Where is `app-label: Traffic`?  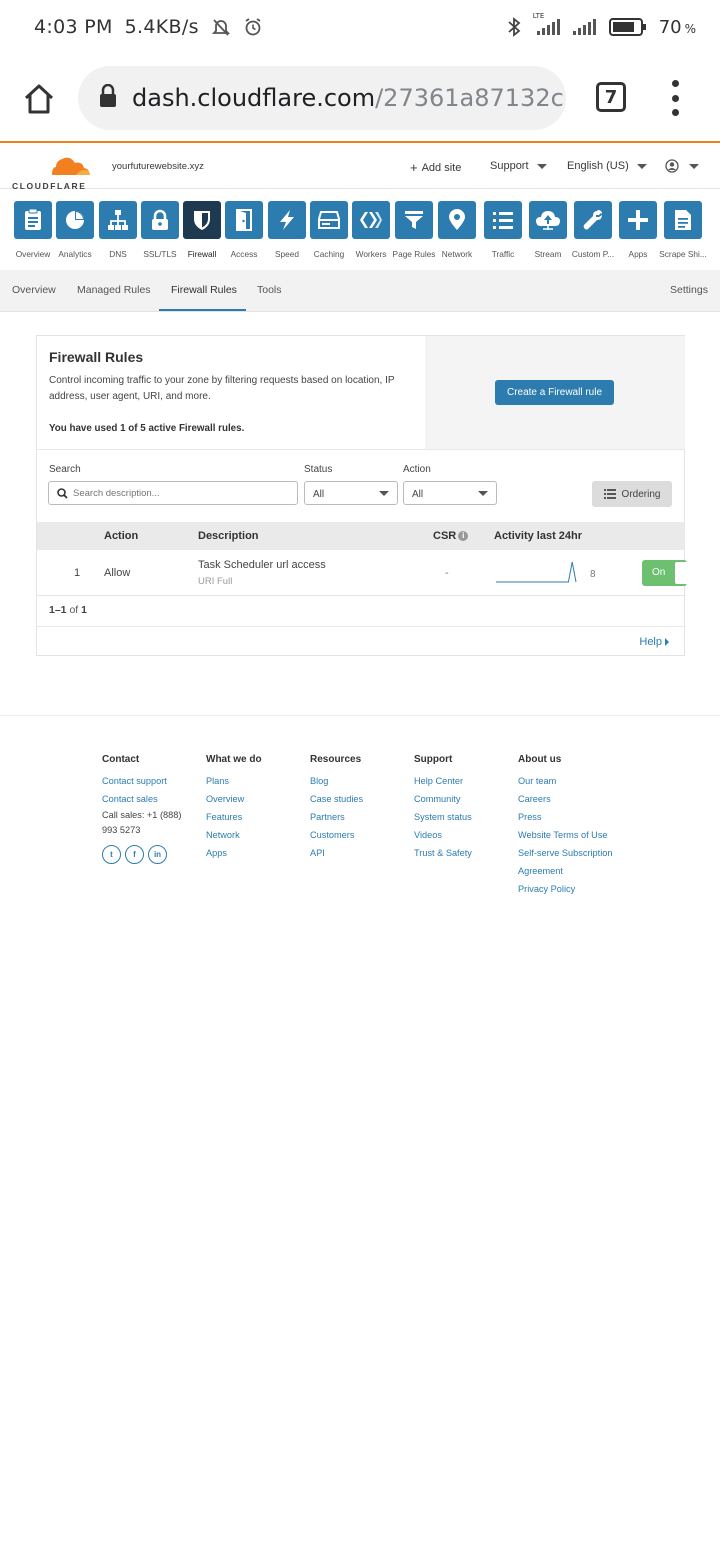
app-label: Traffic is located at coordinates (503, 254).